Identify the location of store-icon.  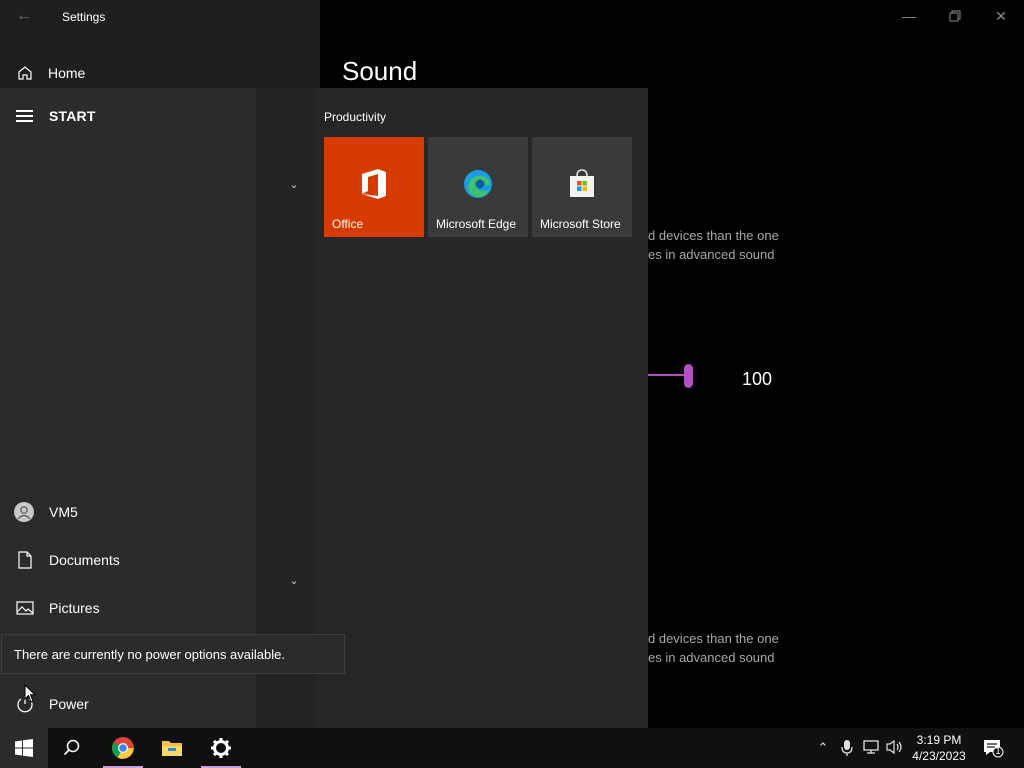
(582, 183).